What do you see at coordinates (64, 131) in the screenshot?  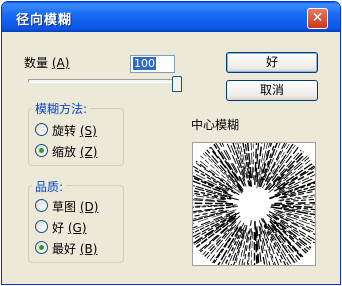 I see `option-spin-label: 旋转` at bounding box center [64, 131].